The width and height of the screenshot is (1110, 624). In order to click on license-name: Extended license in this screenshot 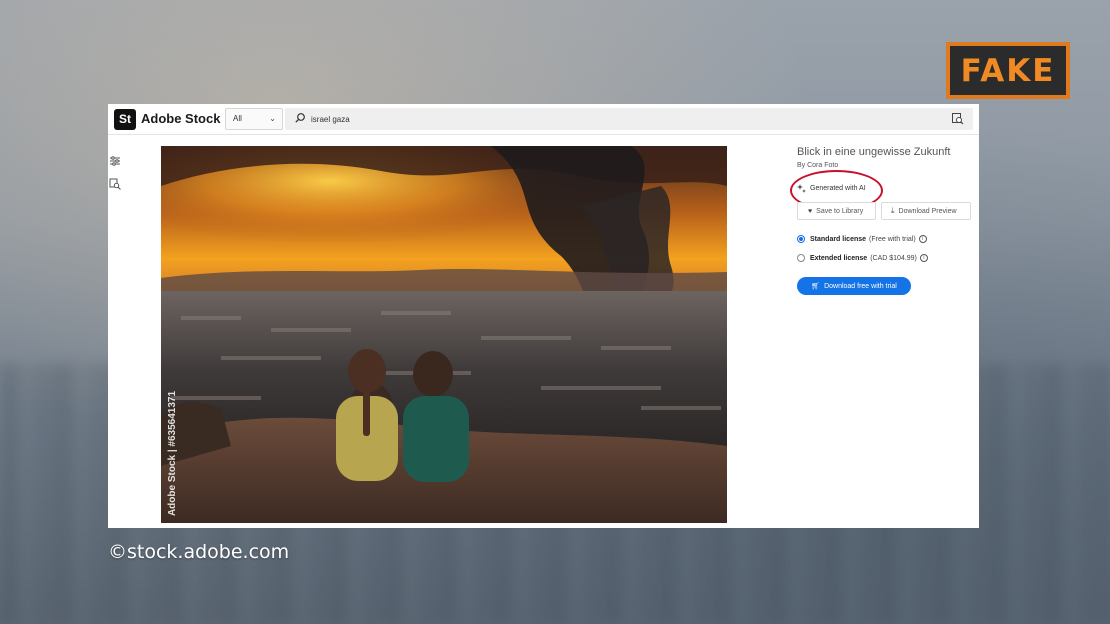, I will do `click(839, 258)`.